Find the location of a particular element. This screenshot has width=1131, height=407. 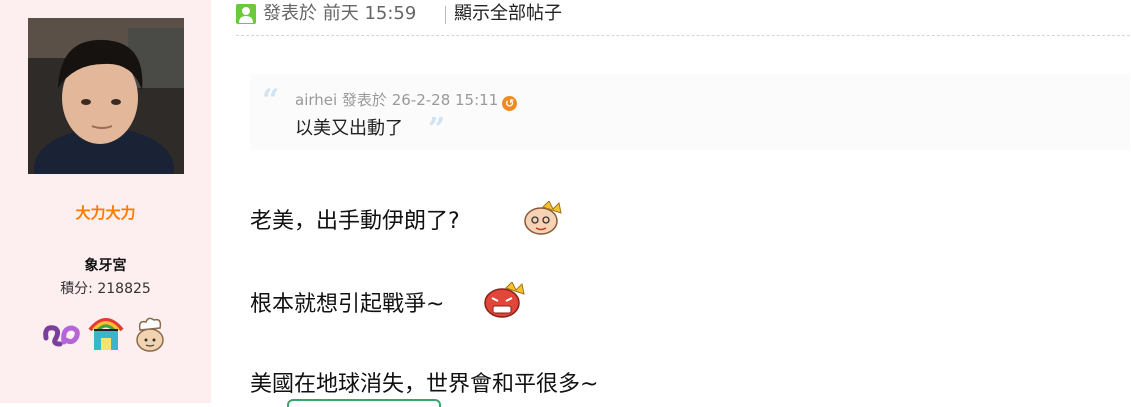

points-label: 積分: is located at coordinates (79, 289).